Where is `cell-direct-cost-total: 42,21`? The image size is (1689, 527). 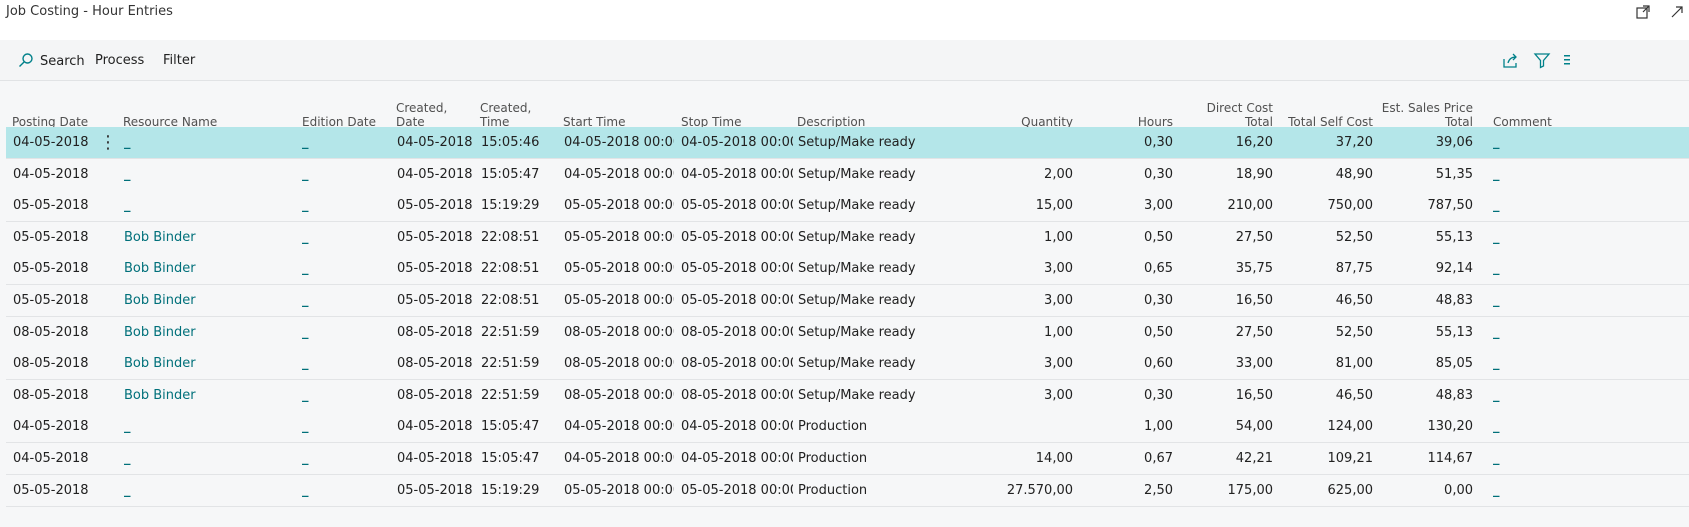 cell-direct-cost-total: 42,21 is located at coordinates (1254, 458).